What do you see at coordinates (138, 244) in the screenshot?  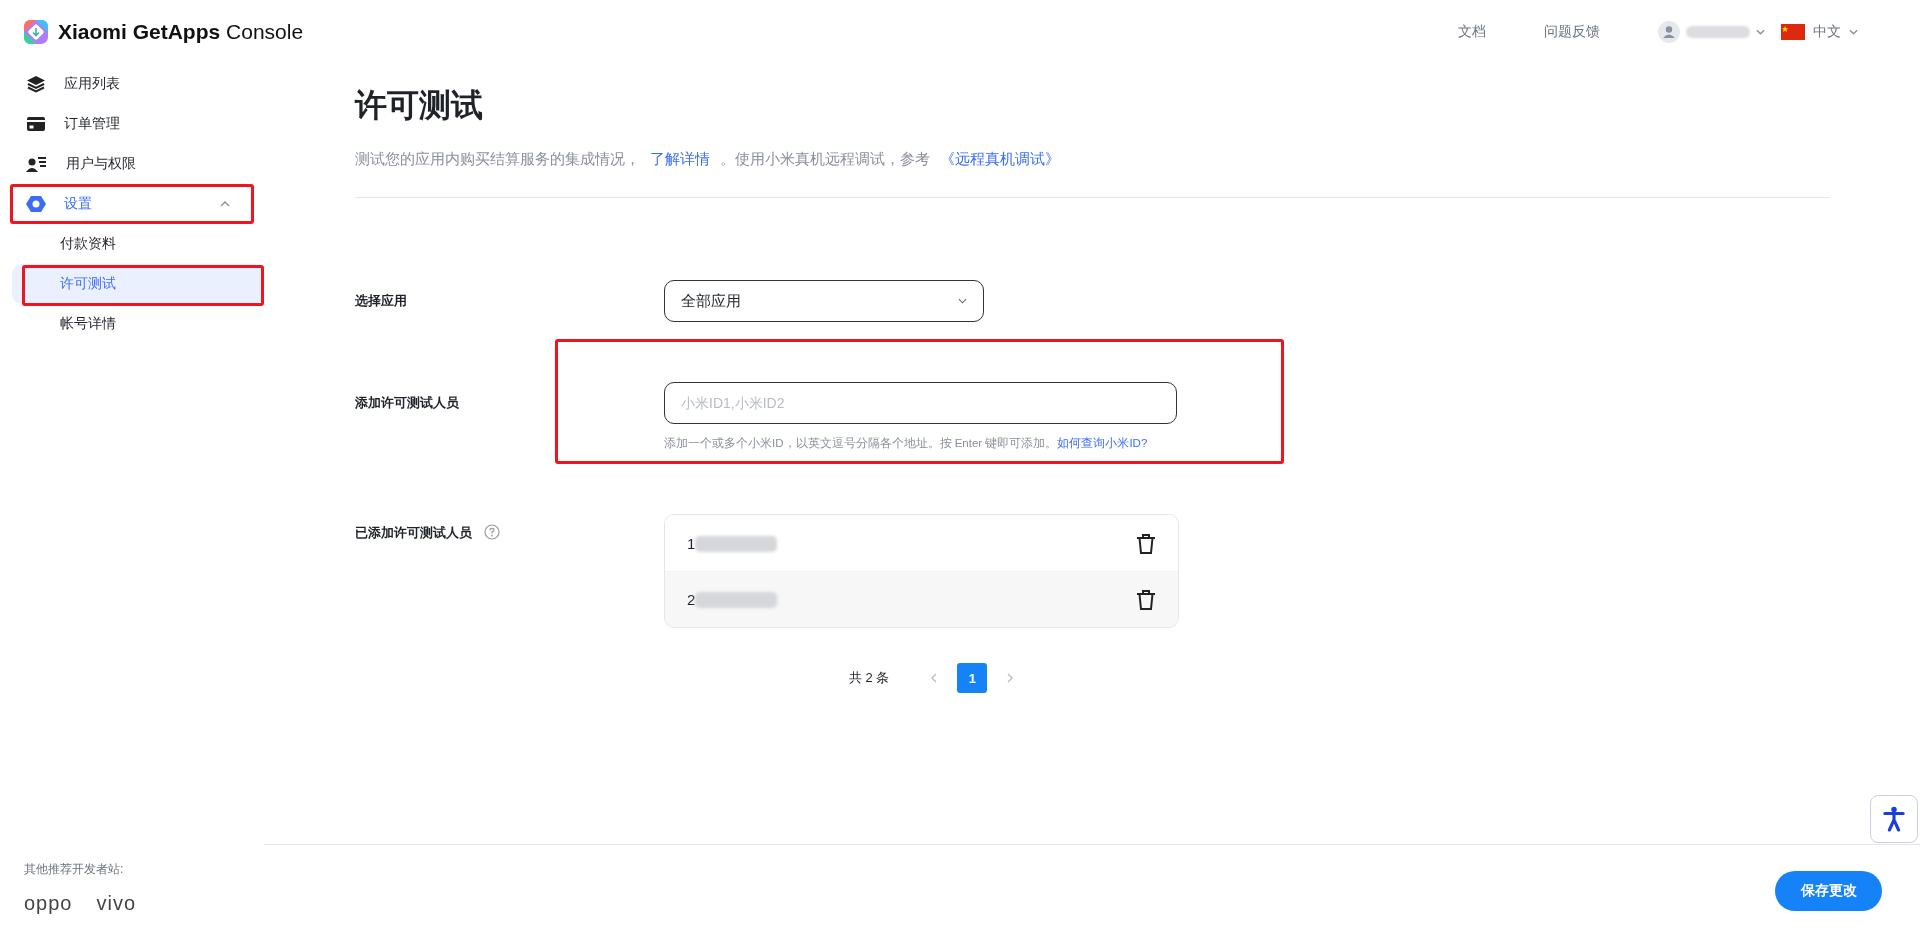 I see `nav-subitem: 付款资料` at bounding box center [138, 244].